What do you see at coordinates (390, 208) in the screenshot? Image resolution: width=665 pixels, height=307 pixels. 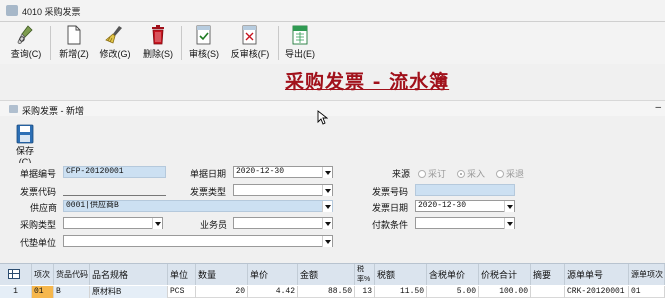 I see `invoice-date-label: 发票日期` at bounding box center [390, 208].